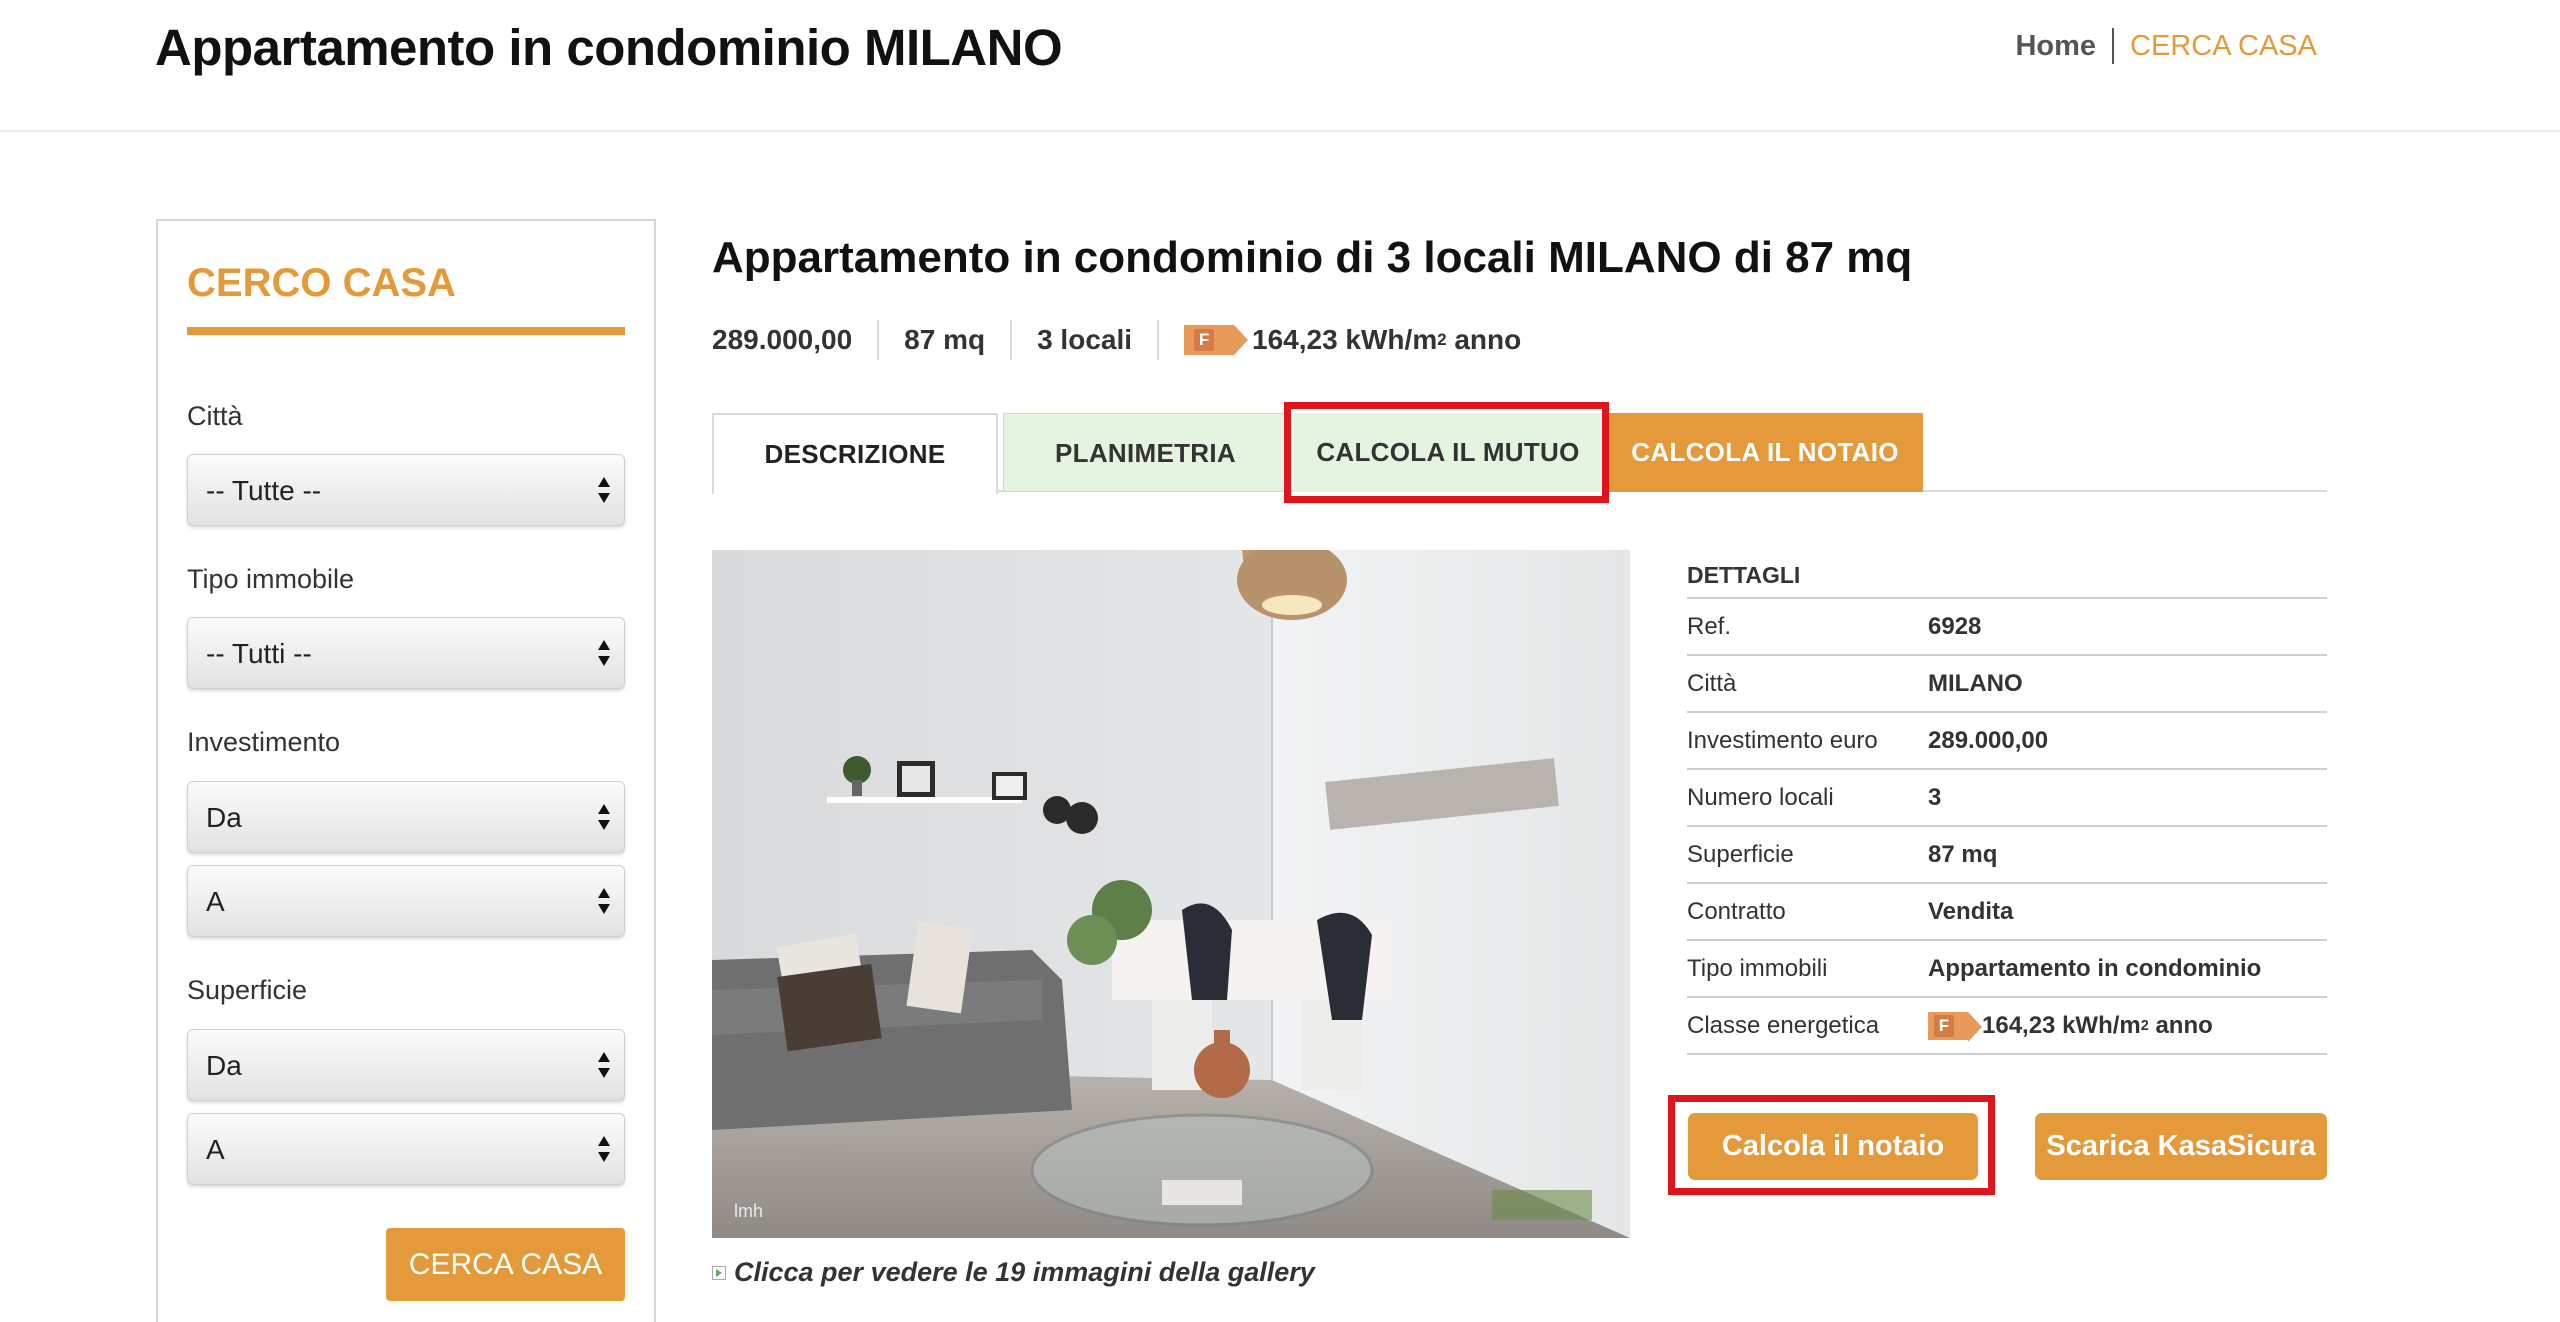 The image size is (2560, 1322). I want to click on detail-key: Investimento euro, so click(1782, 740).